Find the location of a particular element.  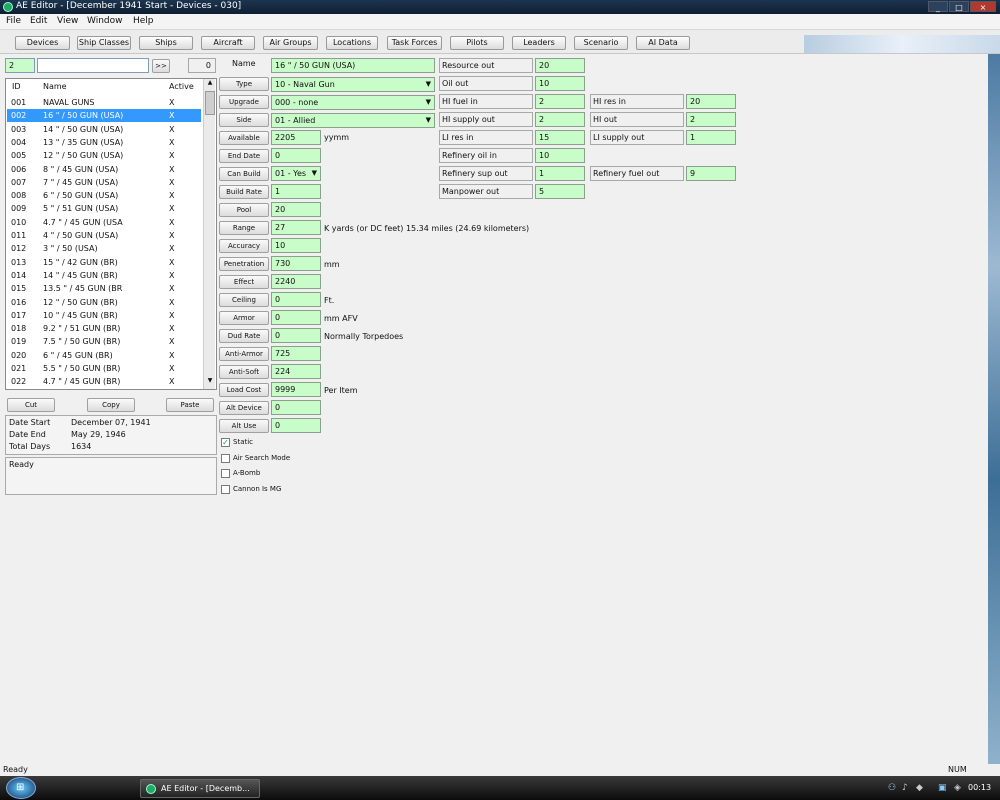

load-cost-button: Load Cost is located at coordinates (244, 390).